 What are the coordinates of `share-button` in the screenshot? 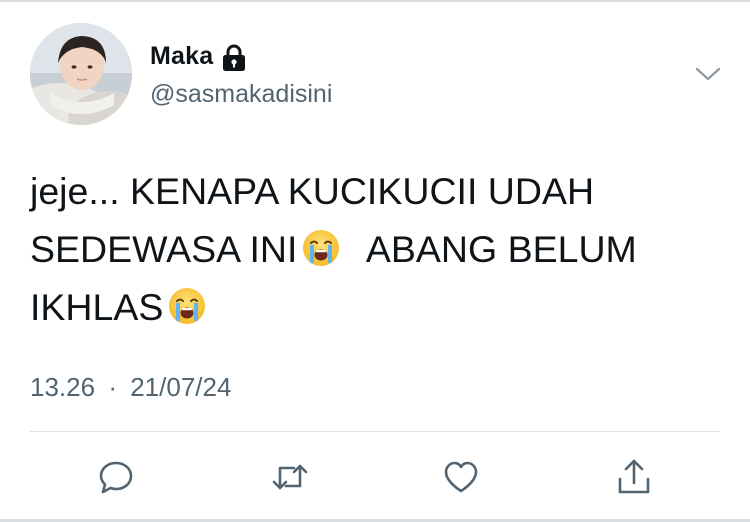 It's located at (634, 477).